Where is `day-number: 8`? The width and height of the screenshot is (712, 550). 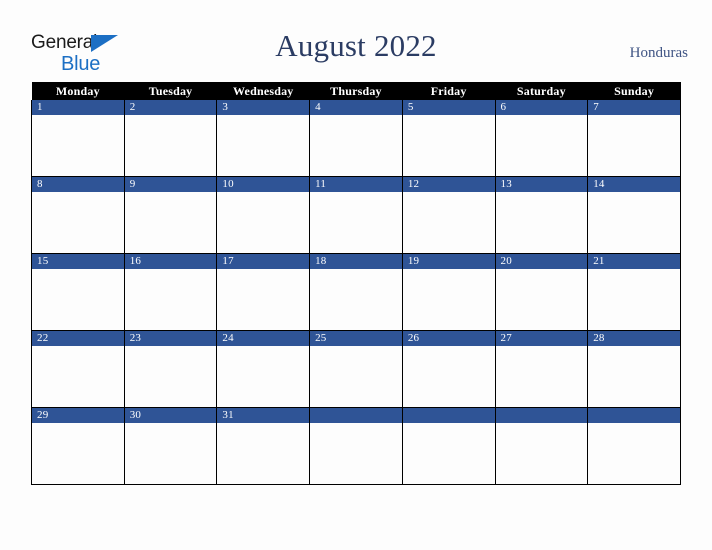
day-number: 8 is located at coordinates (78, 184).